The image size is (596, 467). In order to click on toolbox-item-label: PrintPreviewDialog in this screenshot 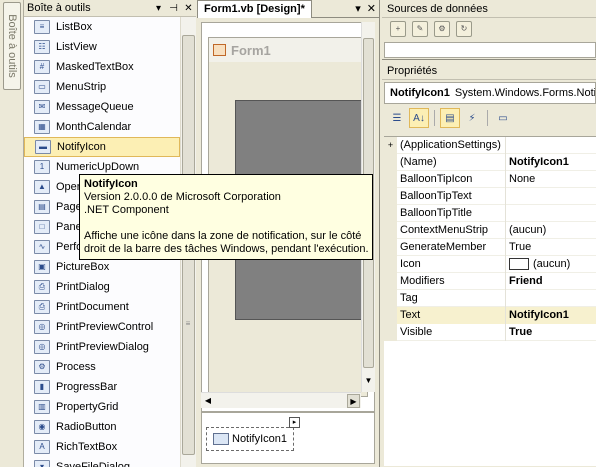, I will do `click(102, 347)`.